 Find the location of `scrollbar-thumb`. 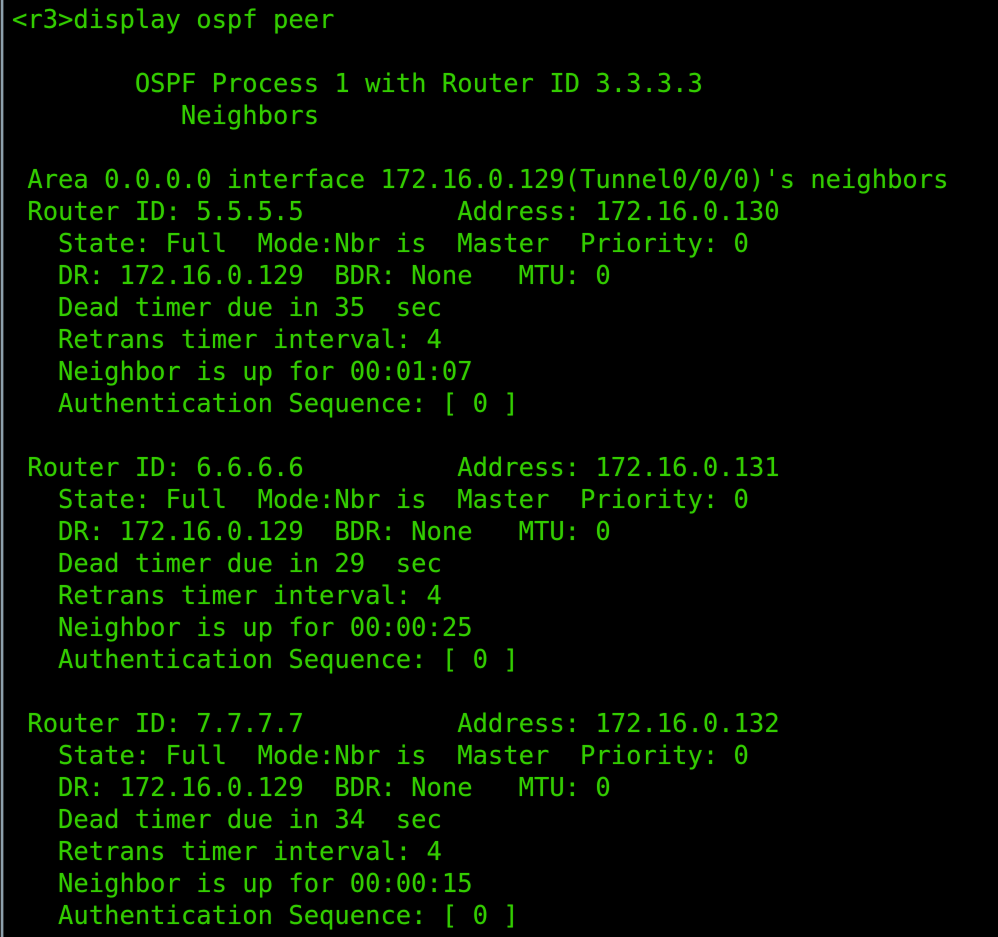

scrollbar-thumb is located at coordinates (2, 468).